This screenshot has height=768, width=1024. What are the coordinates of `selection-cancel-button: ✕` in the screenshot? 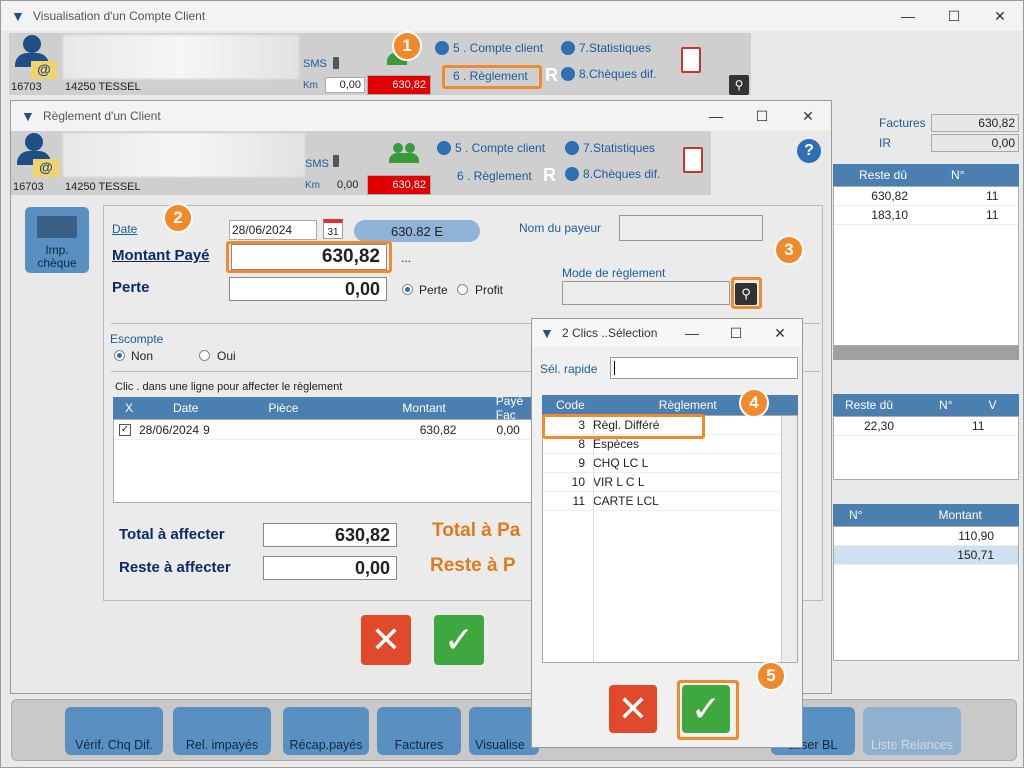 It's located at (633, 709).